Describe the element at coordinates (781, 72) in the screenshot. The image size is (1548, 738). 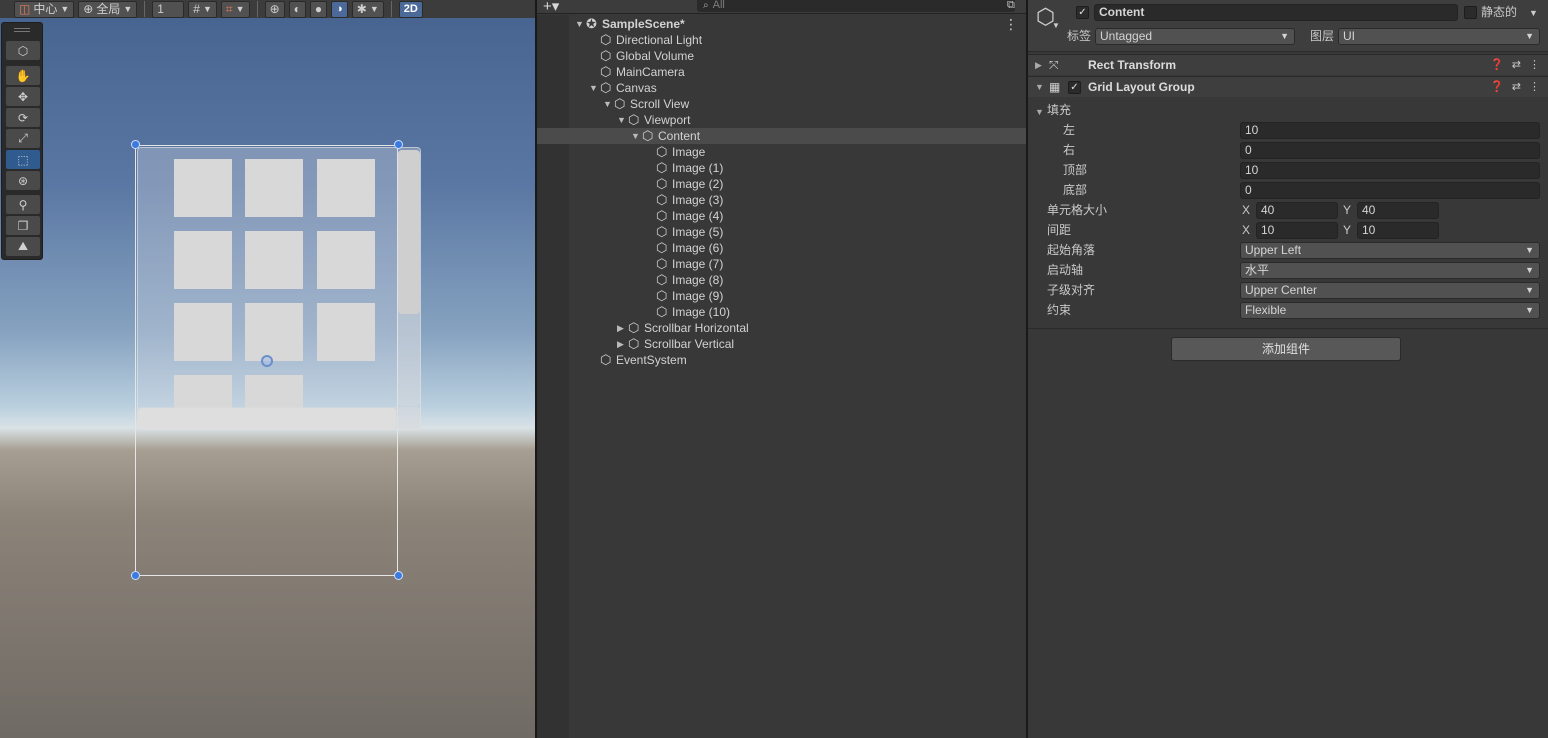
I see `hierarchy-item: ⬡ MainCamera` at that location.